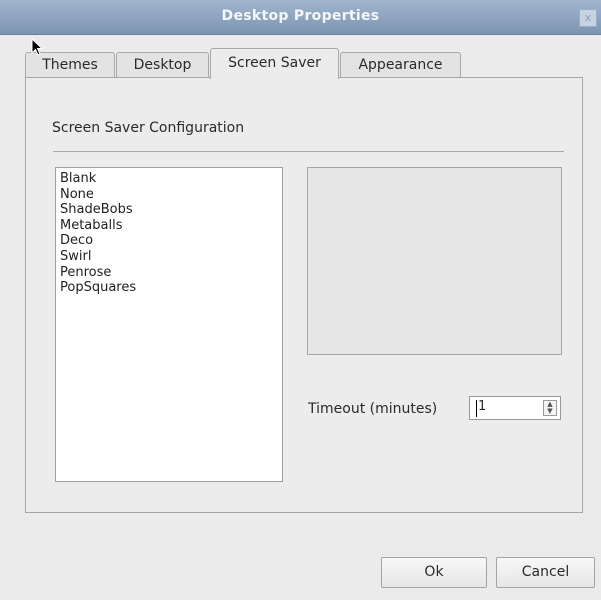 The image size is (601, 600). Describe the element at coordinates (169, 241) in the screenshot. I see `list-item: Deco` at that location.